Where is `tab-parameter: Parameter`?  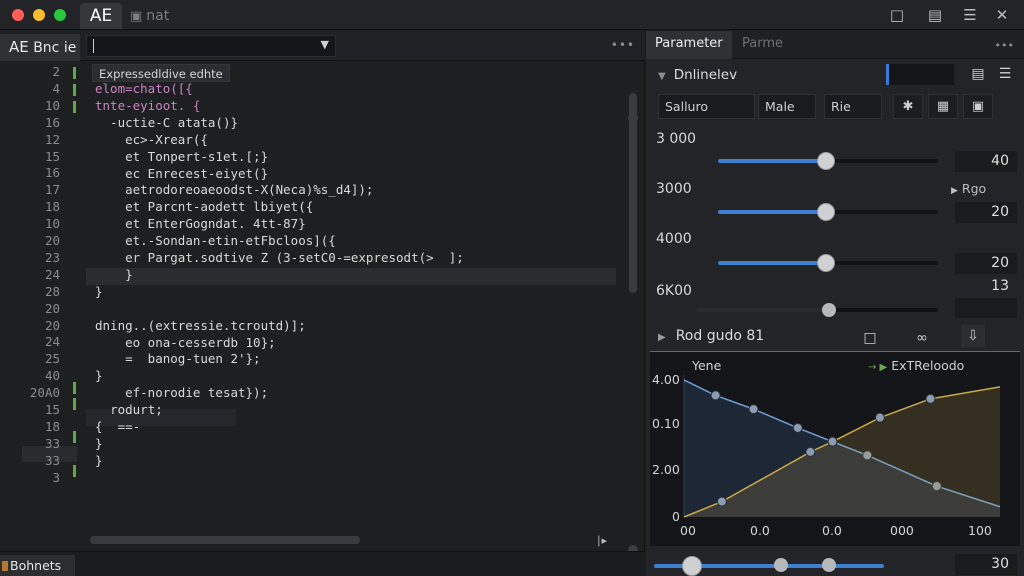
tab-parameter: Parameter is located at coordinates (689, 45).